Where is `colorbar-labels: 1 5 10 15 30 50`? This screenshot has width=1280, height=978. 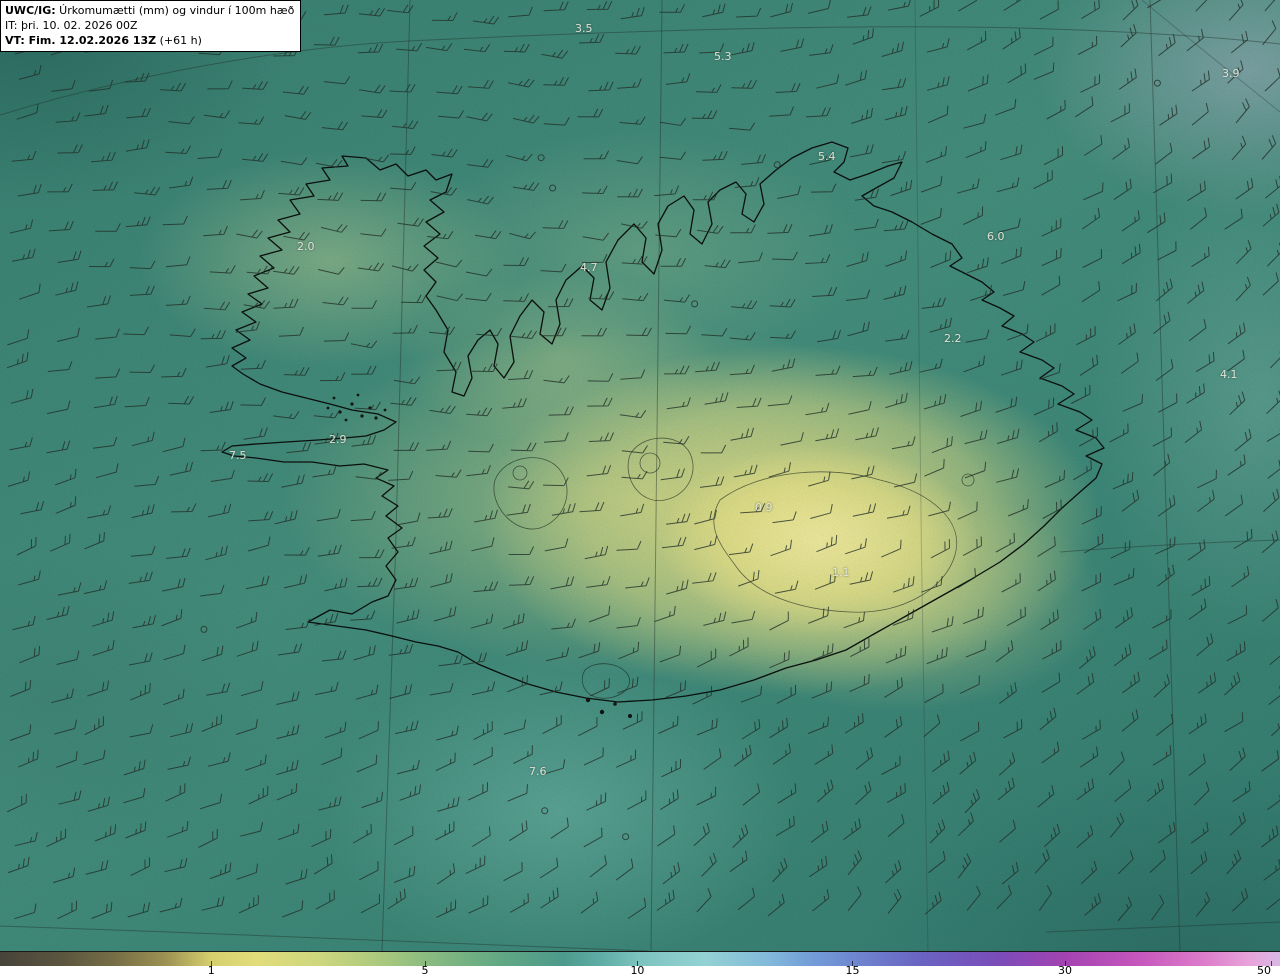 colorbar-labels: 1 5 10 15 30 50 is located at coordinates (640, 971).